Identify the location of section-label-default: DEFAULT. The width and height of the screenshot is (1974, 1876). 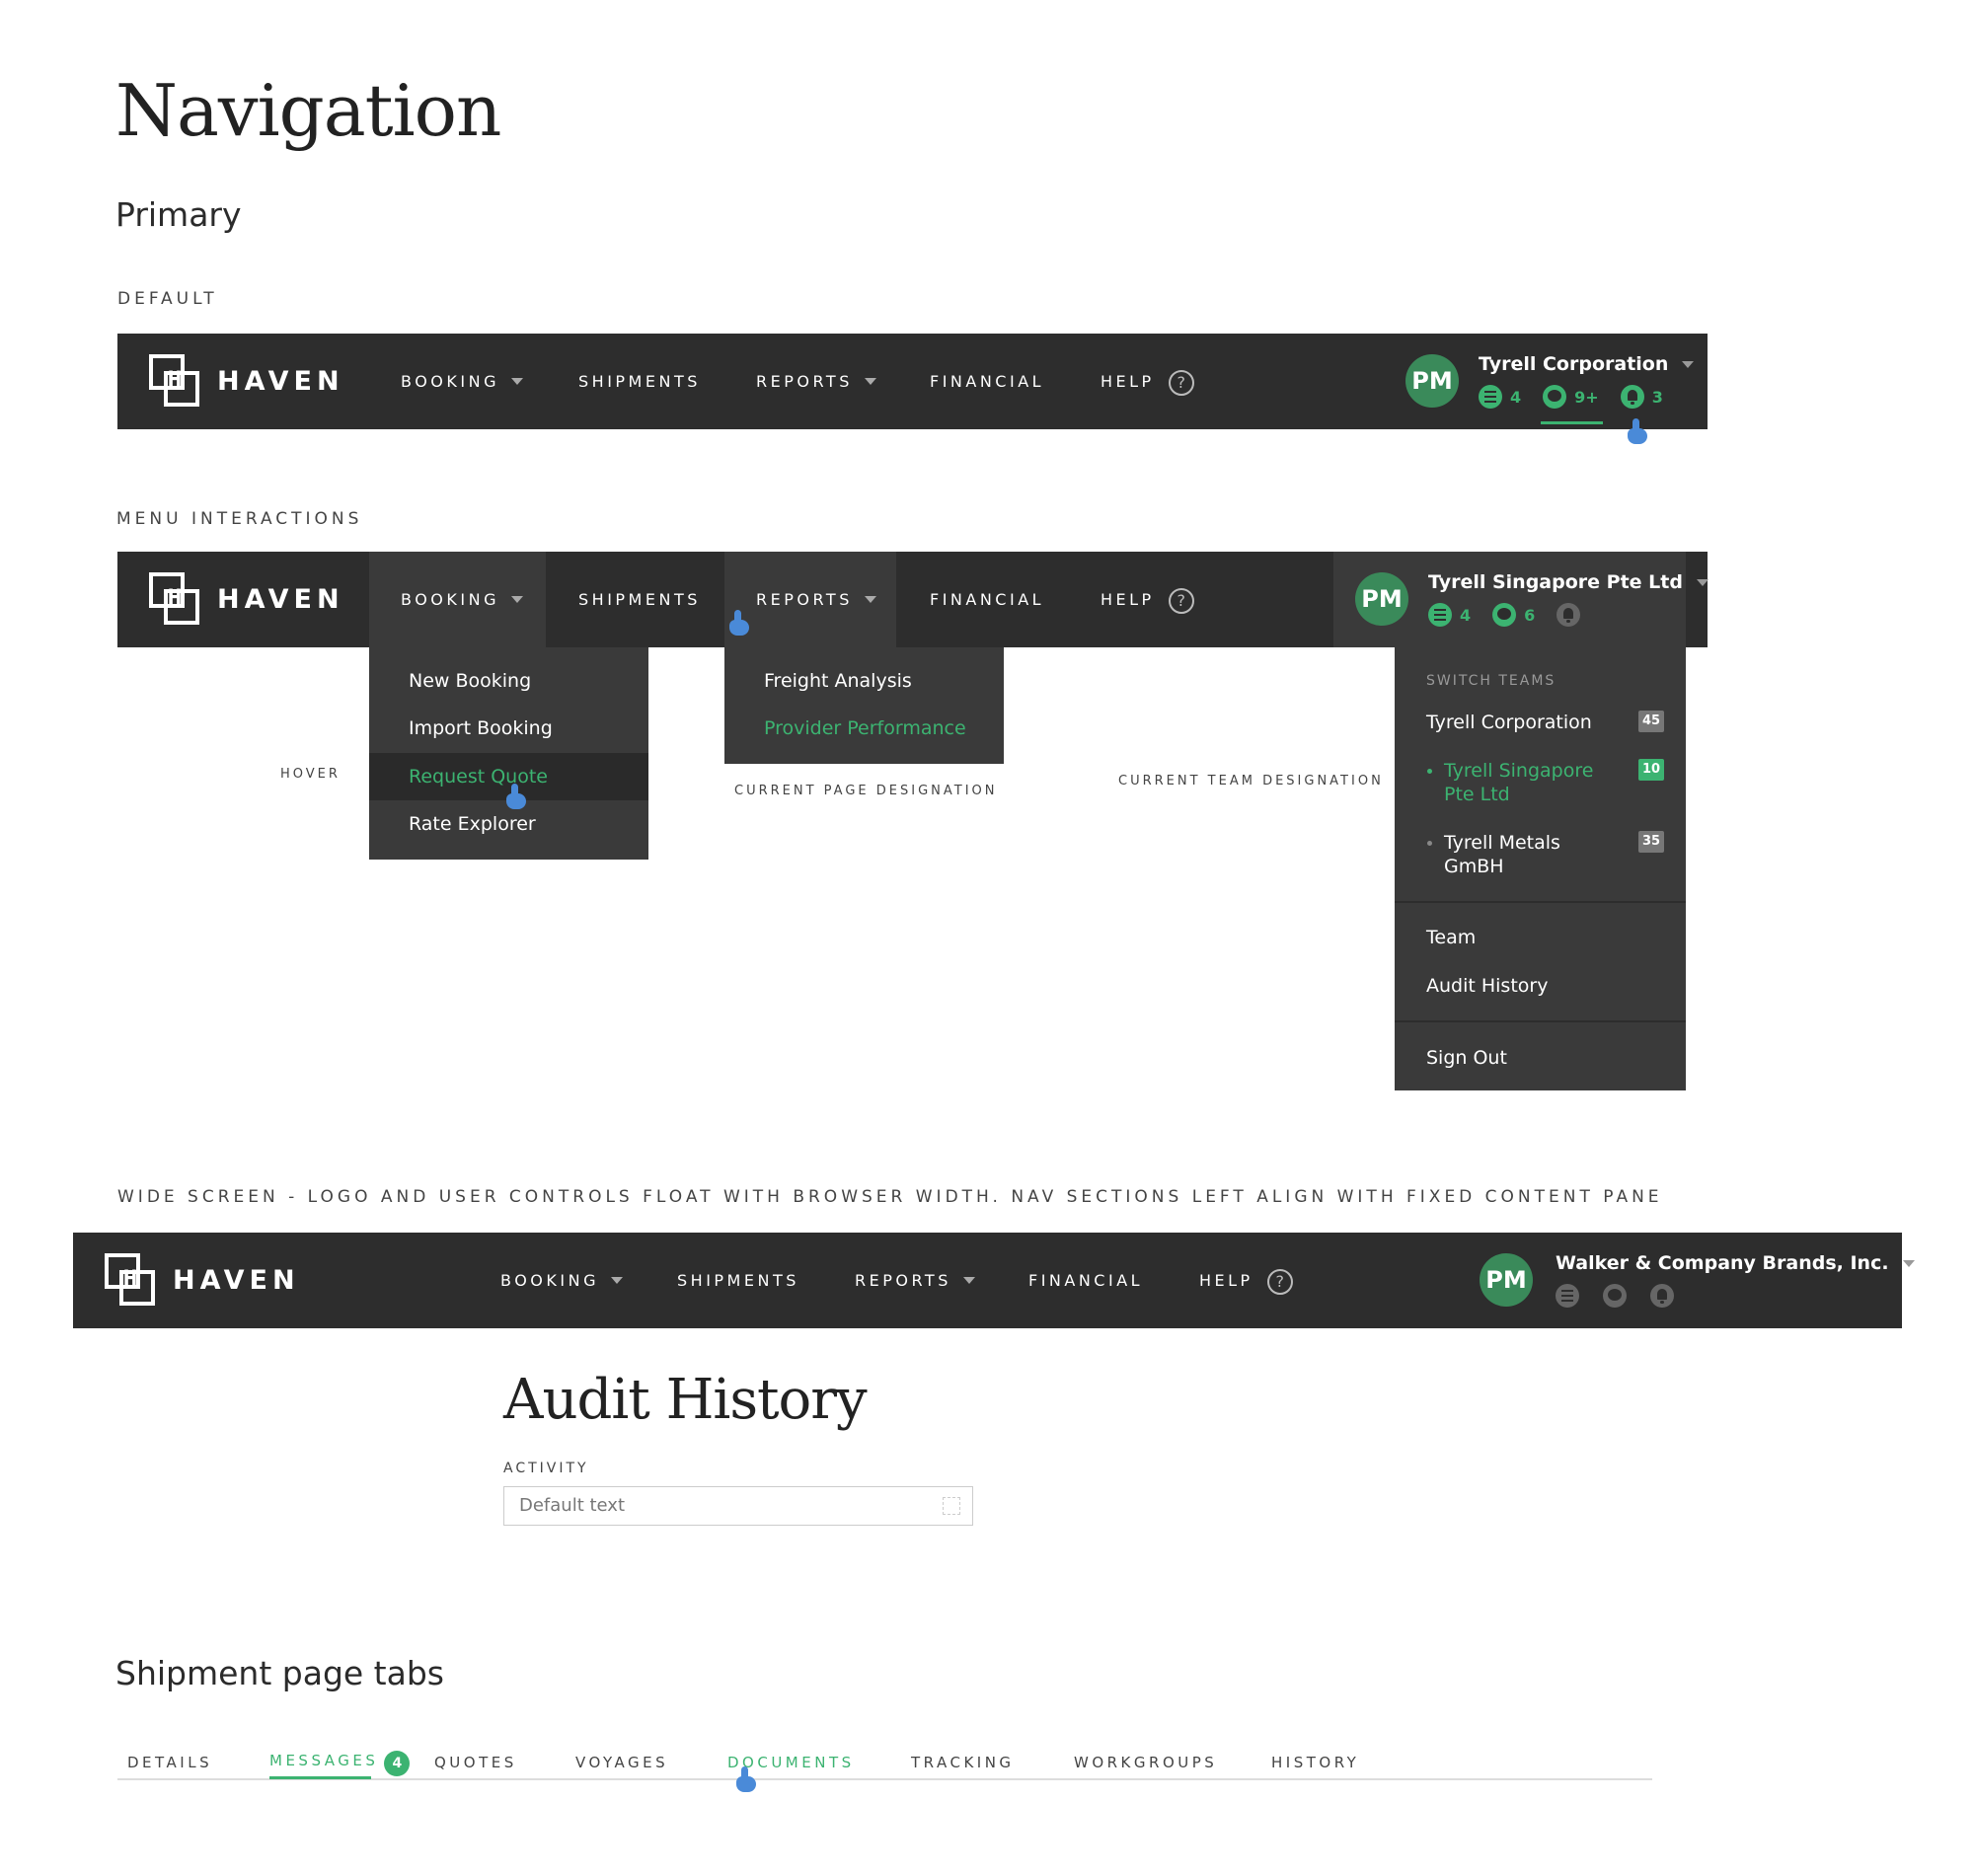
(168, 299).